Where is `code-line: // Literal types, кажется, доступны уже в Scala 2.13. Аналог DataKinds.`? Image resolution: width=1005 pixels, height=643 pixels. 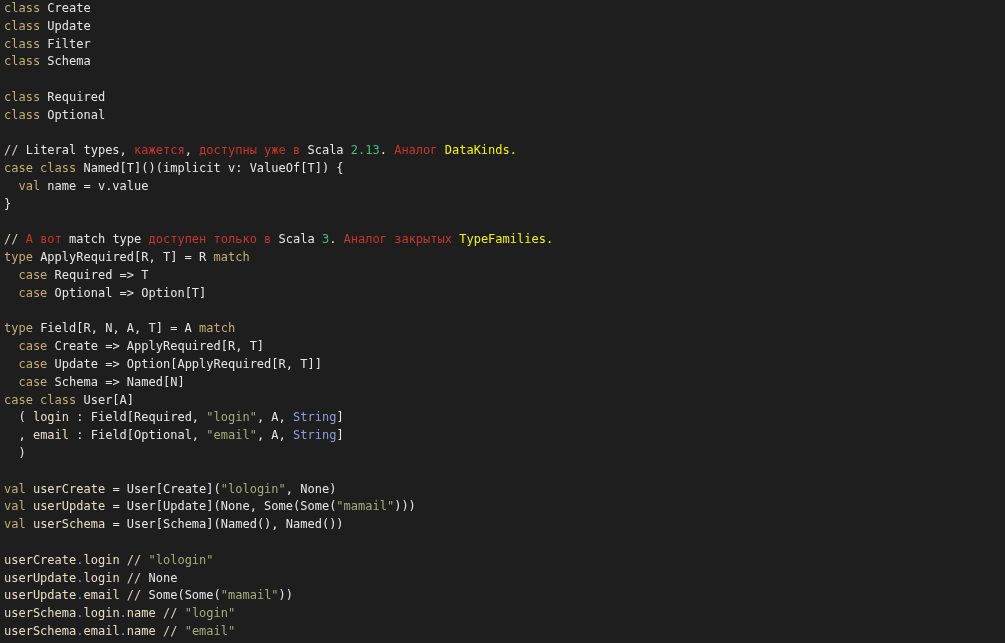
code-line: // Literal types, кажется, доступны уже в Scala 2.13. Аналог DataKinds. is located at coordinates (260, 151).